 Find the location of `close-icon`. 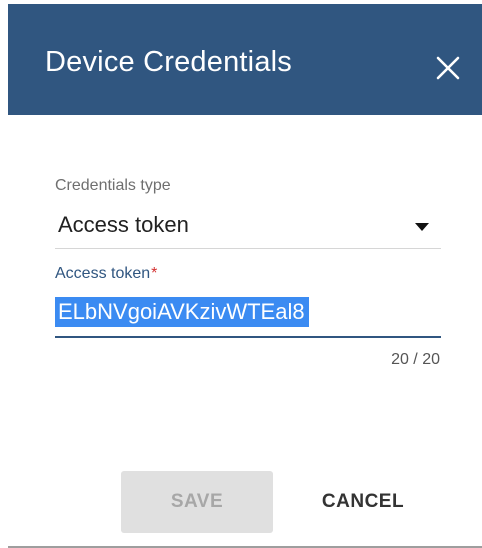

close-icon is located at coordinates (448, 68).